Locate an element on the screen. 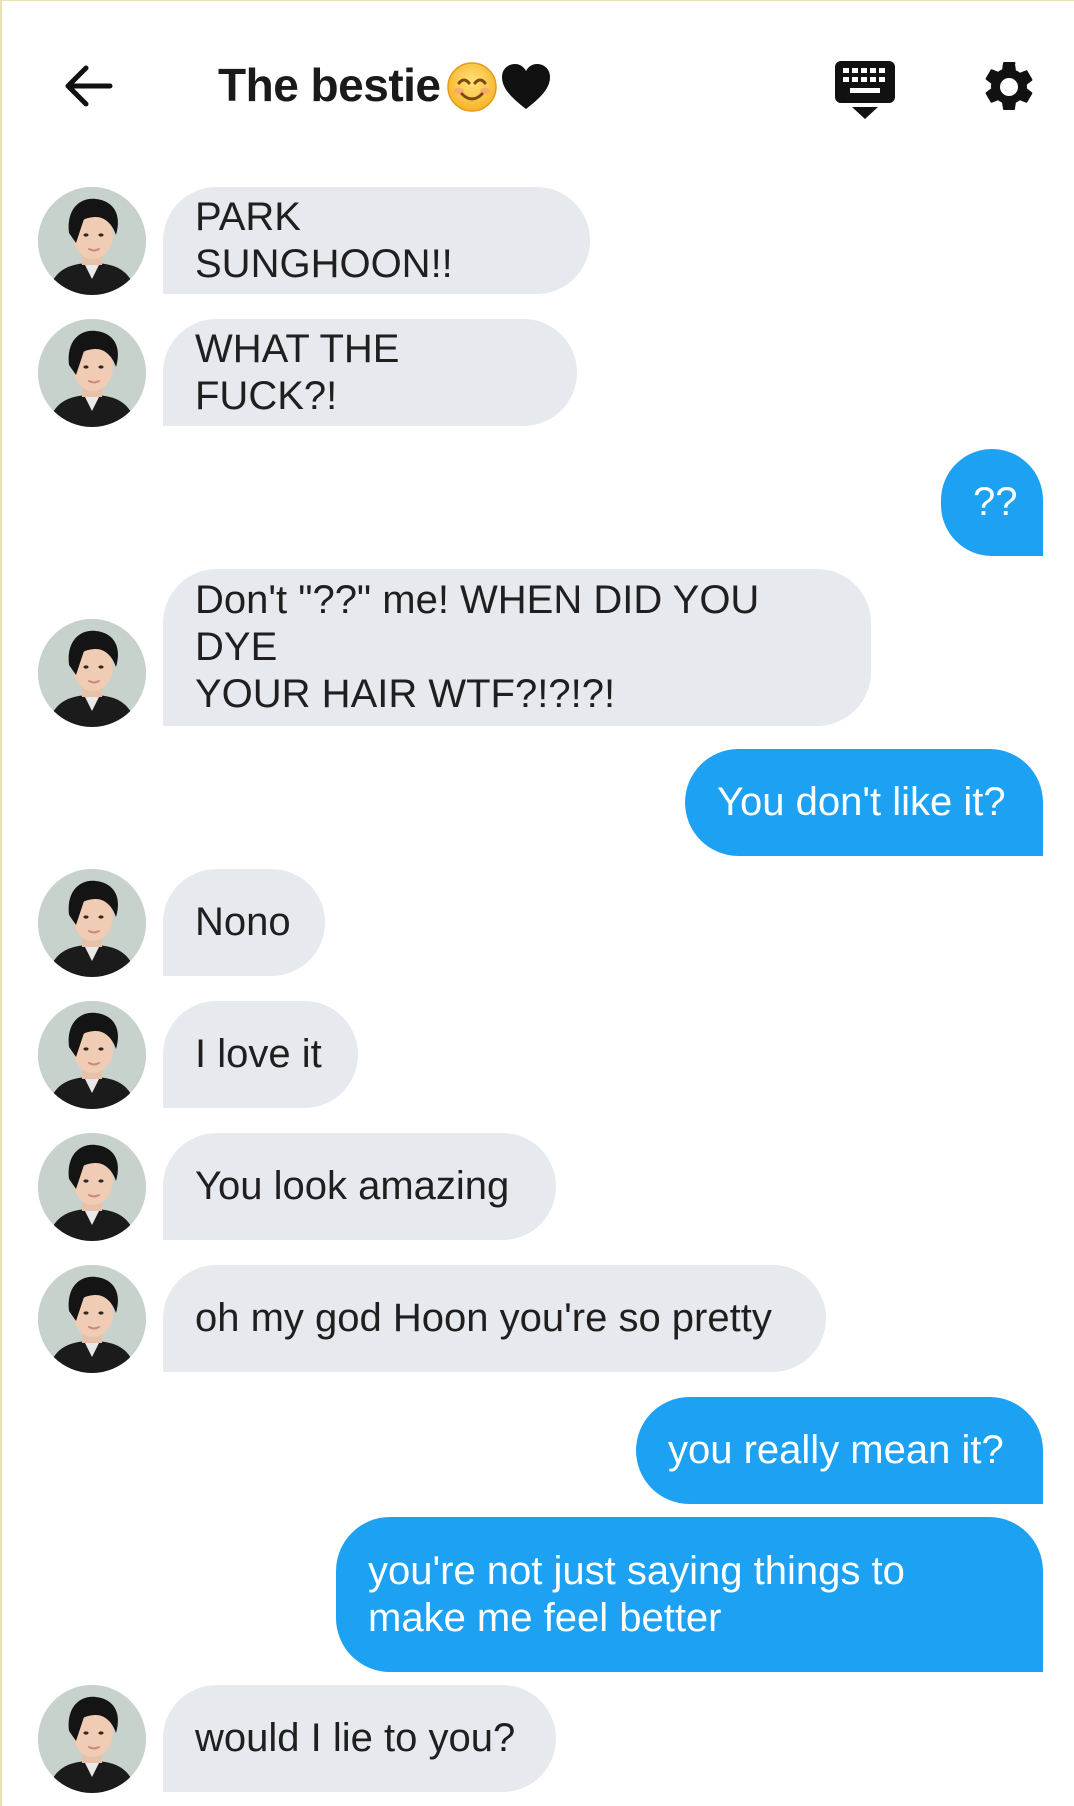 Image resolution: width=1074 pixels, height=1806 pixels. settings-button is located at coordinates (1009, 87).